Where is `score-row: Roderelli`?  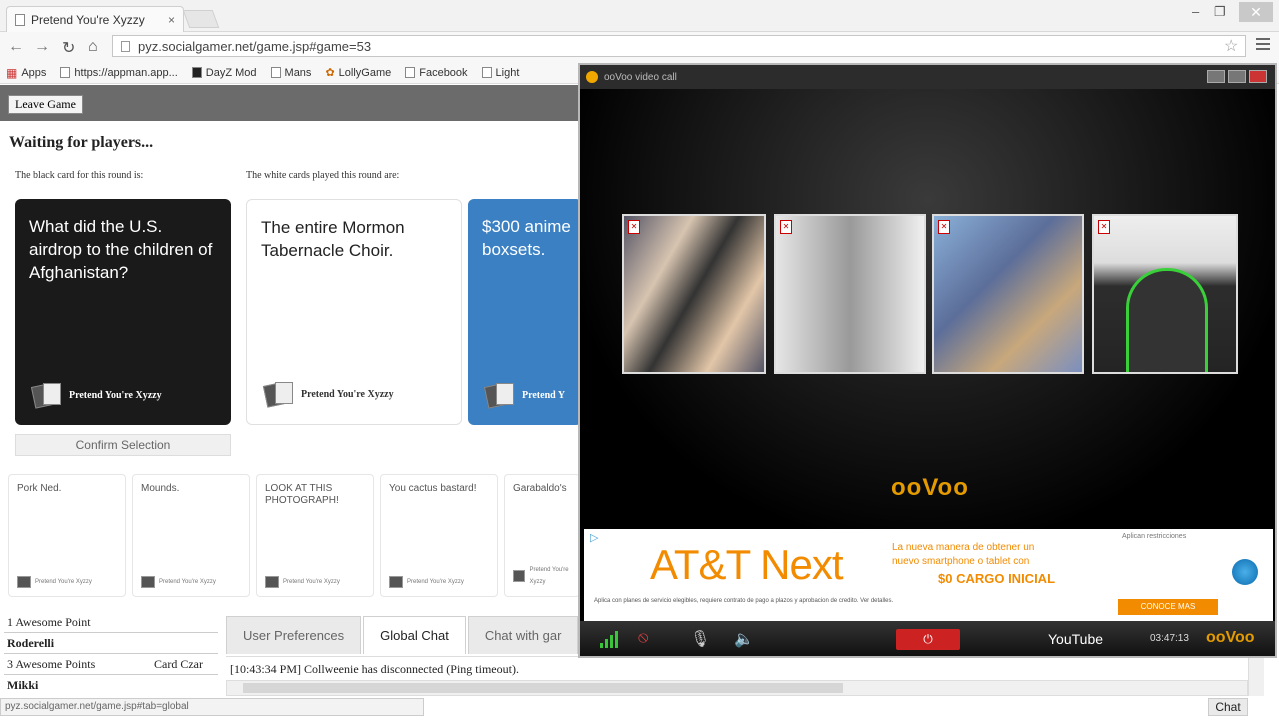 score-row: Roderelli is located at coordinates (111, 643).